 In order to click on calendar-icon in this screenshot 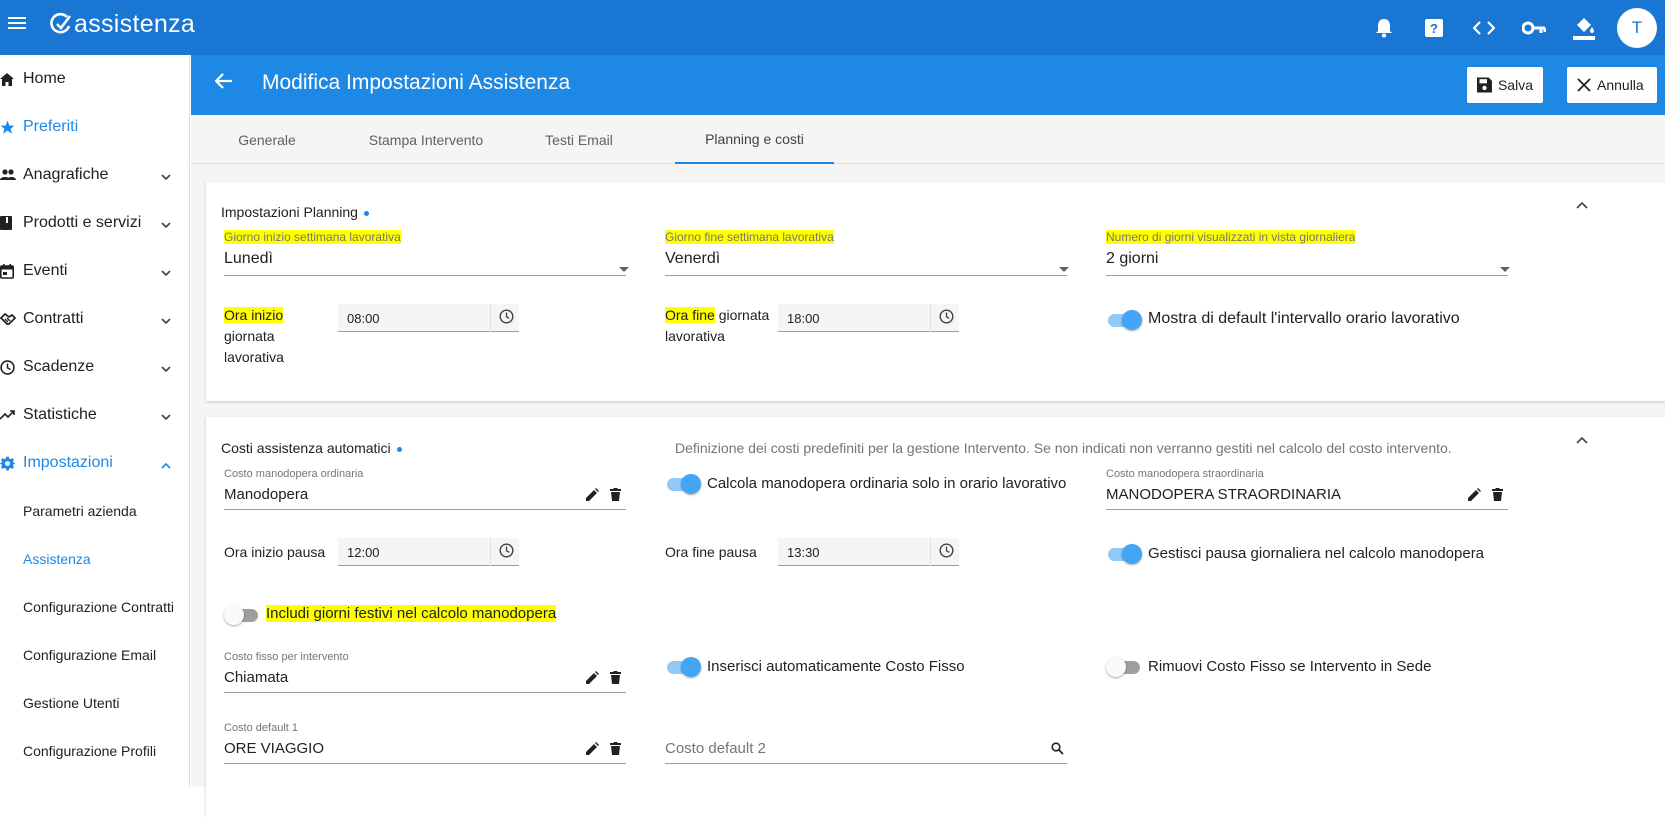, I will do `click(11, 271)`.